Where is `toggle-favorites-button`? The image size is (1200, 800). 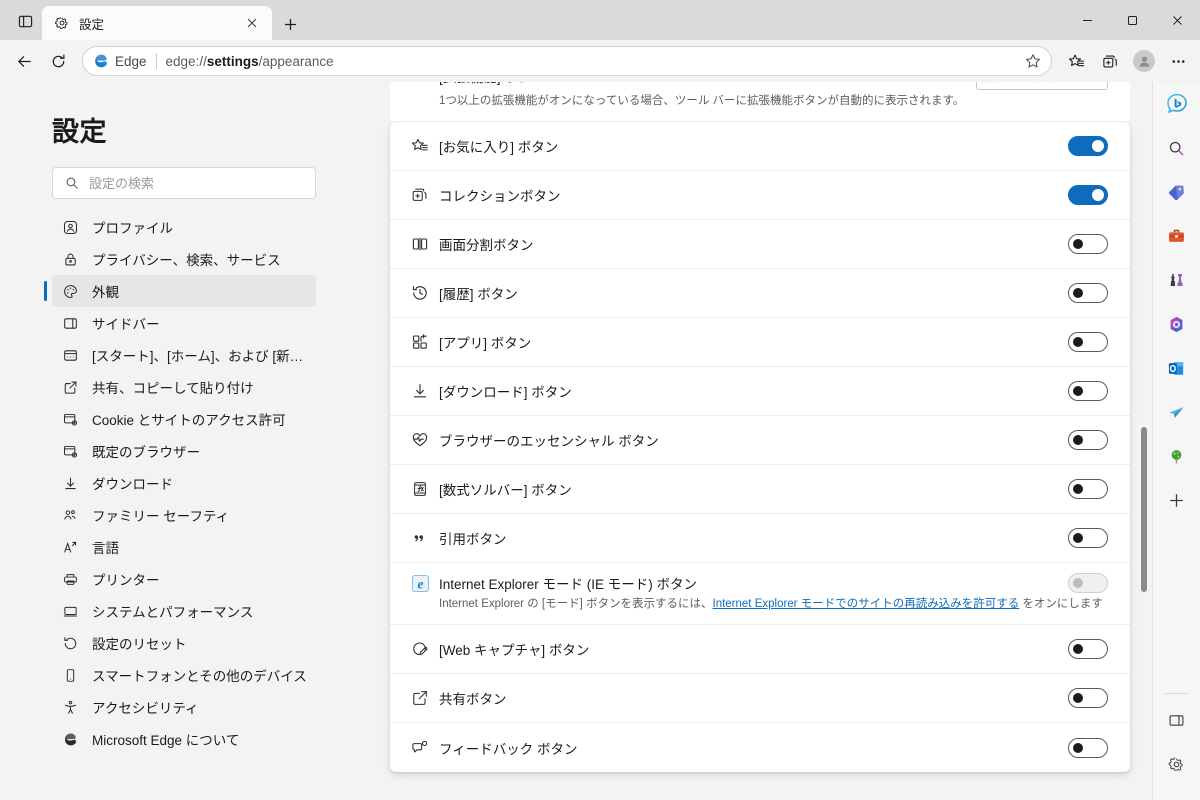 toggle-favorites-button is located at coordinates (1088, 146).